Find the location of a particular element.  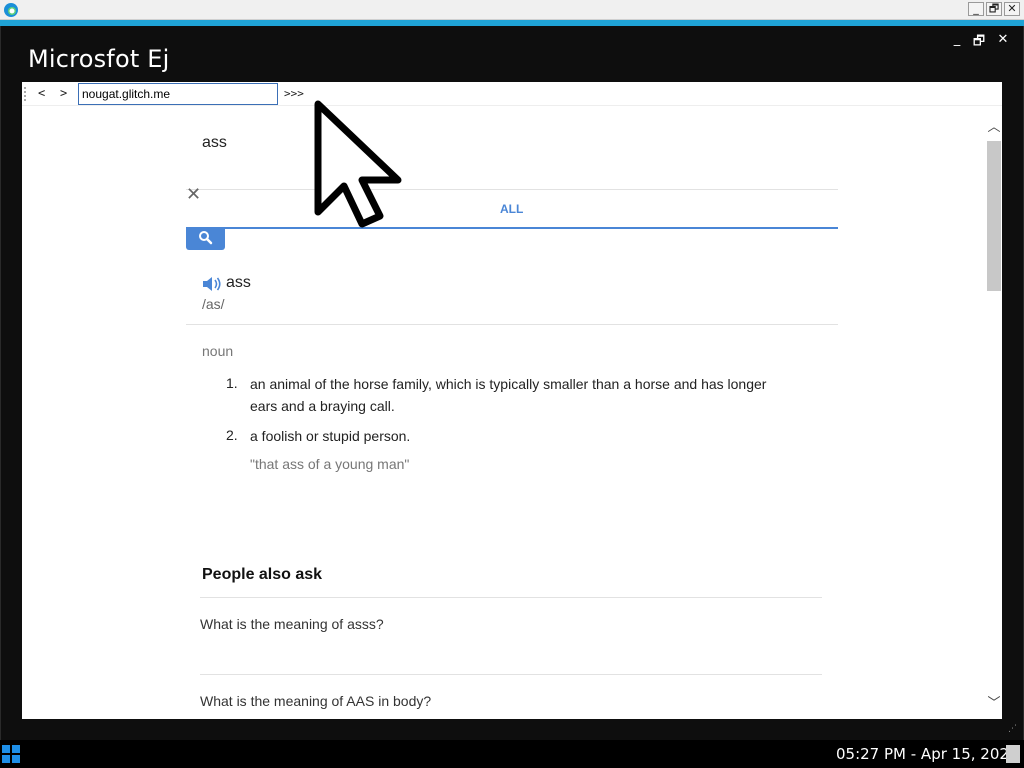

outer-minimize-button: _ is located at coordinates (976, 9).